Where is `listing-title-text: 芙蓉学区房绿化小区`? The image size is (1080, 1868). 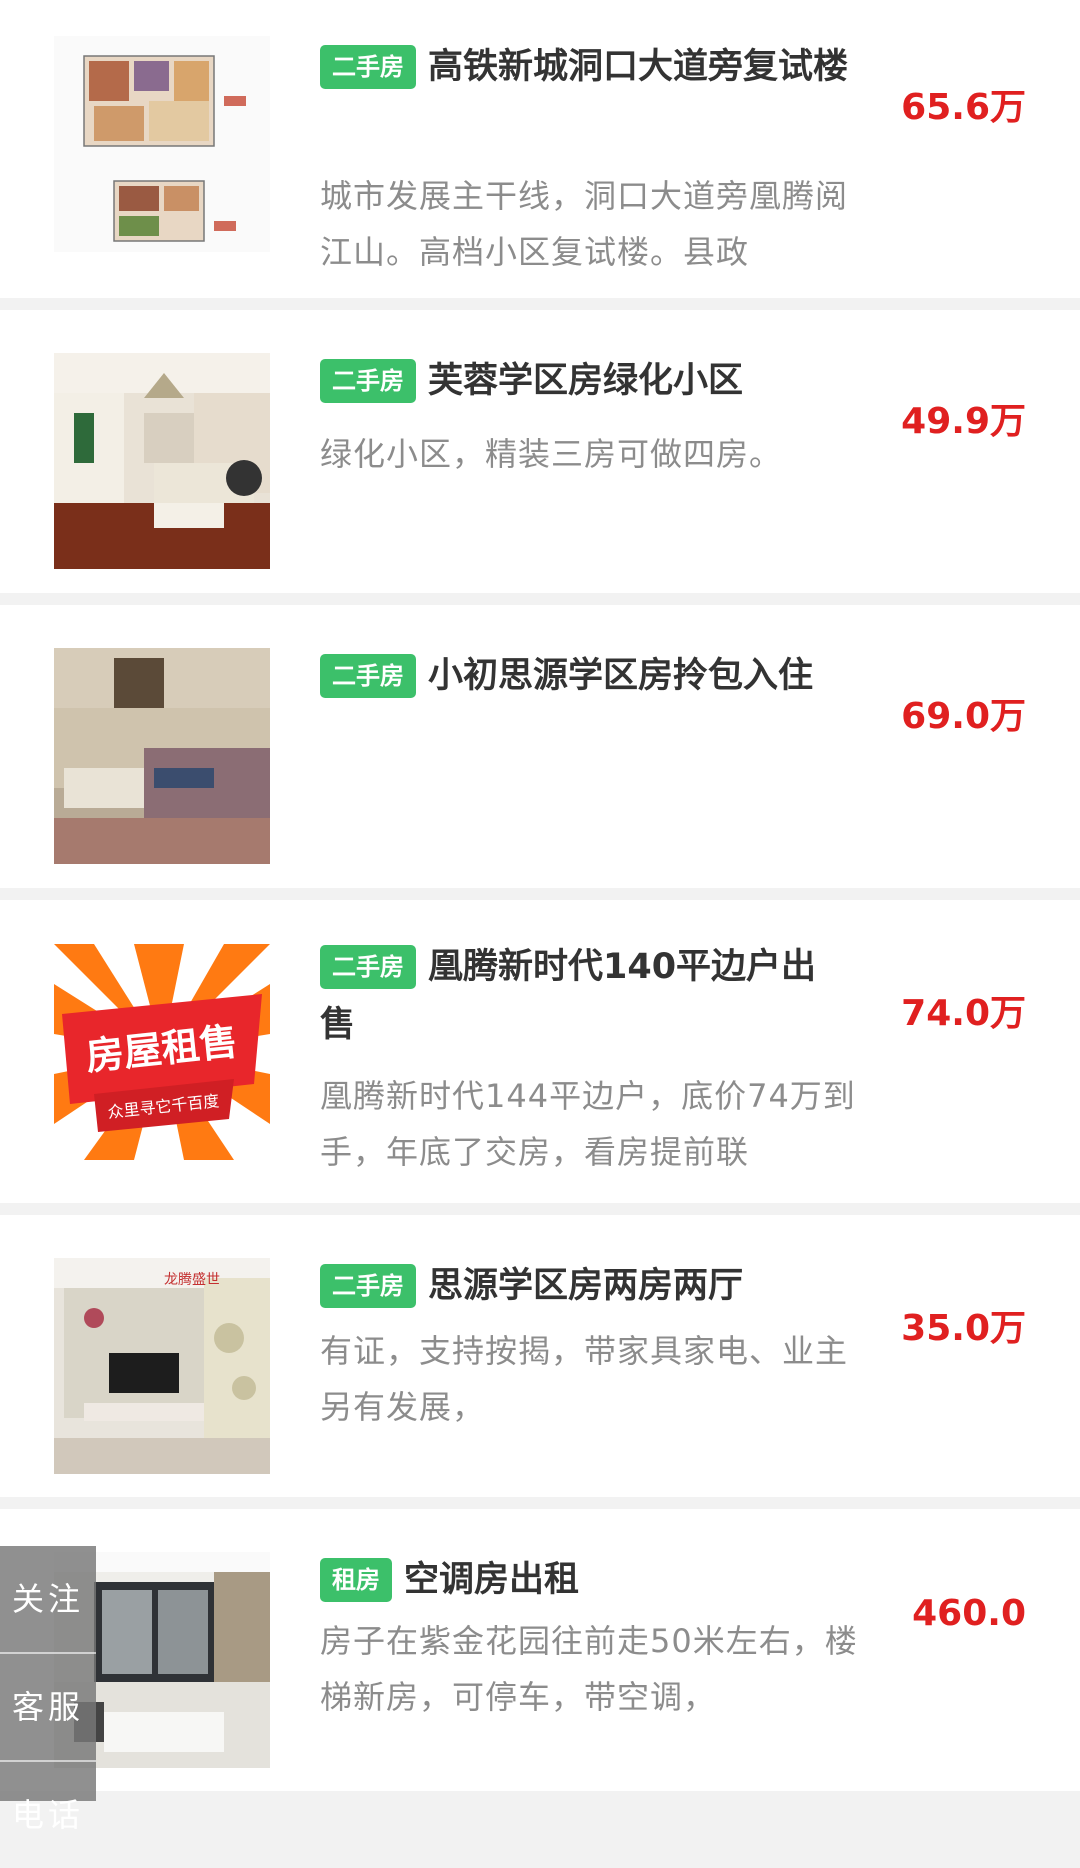
listing-title-text: 芙蓉学区房绿化小区 is located at coordinates (586, 381).